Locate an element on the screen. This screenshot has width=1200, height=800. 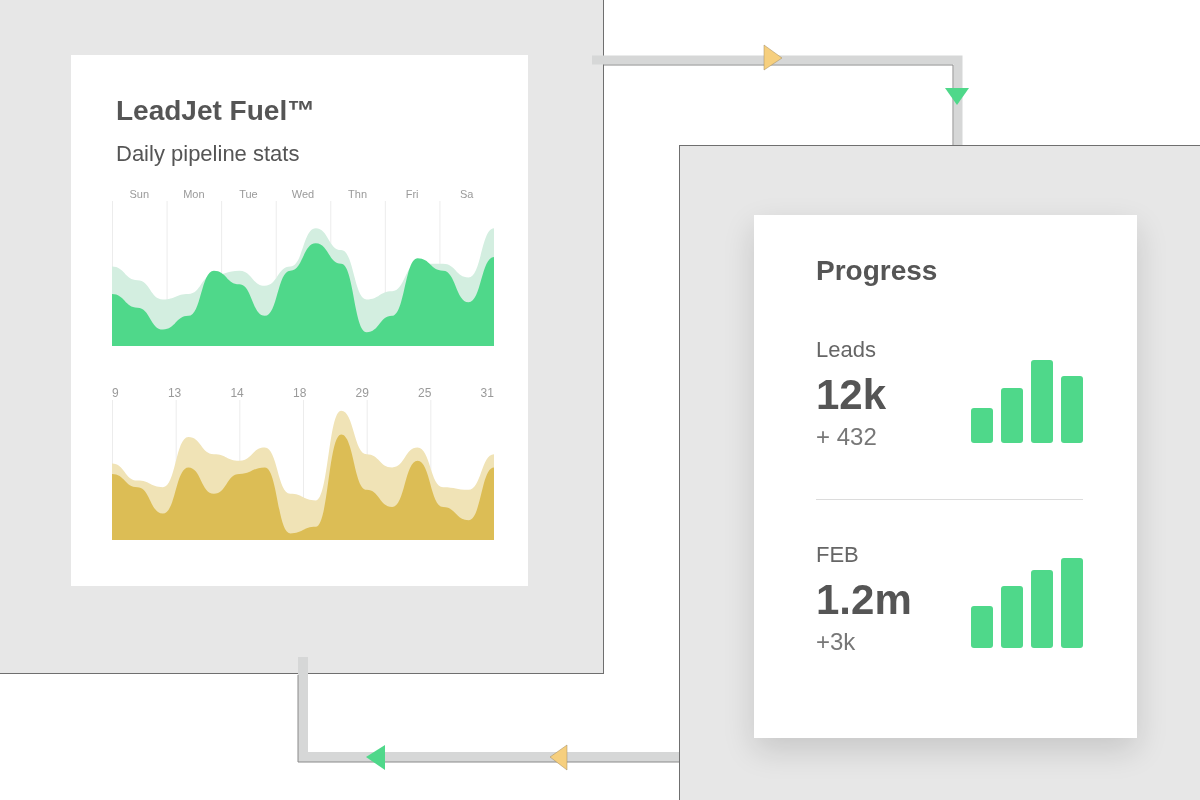
stat-label: Leads is located at coordinates (846, 350).